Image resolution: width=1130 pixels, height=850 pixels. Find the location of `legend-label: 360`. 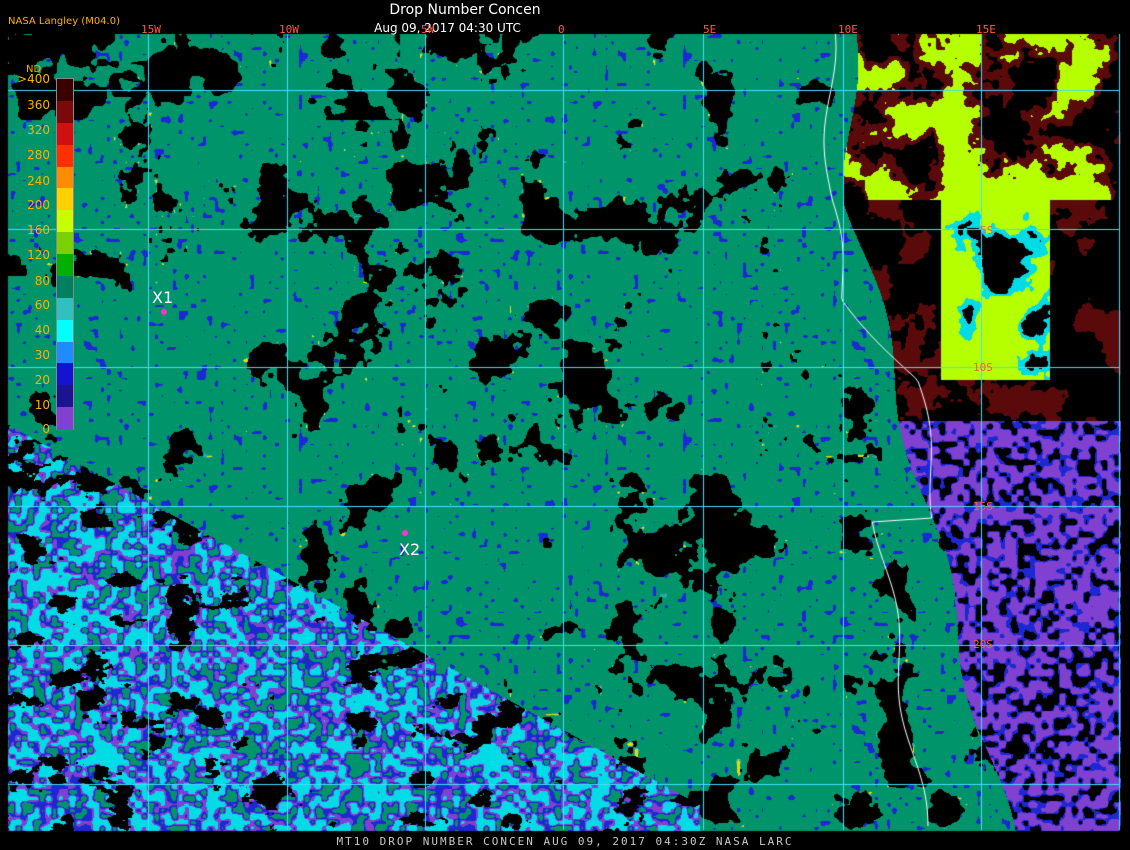

legend-label: 360 is located at coordinates (38, 105).